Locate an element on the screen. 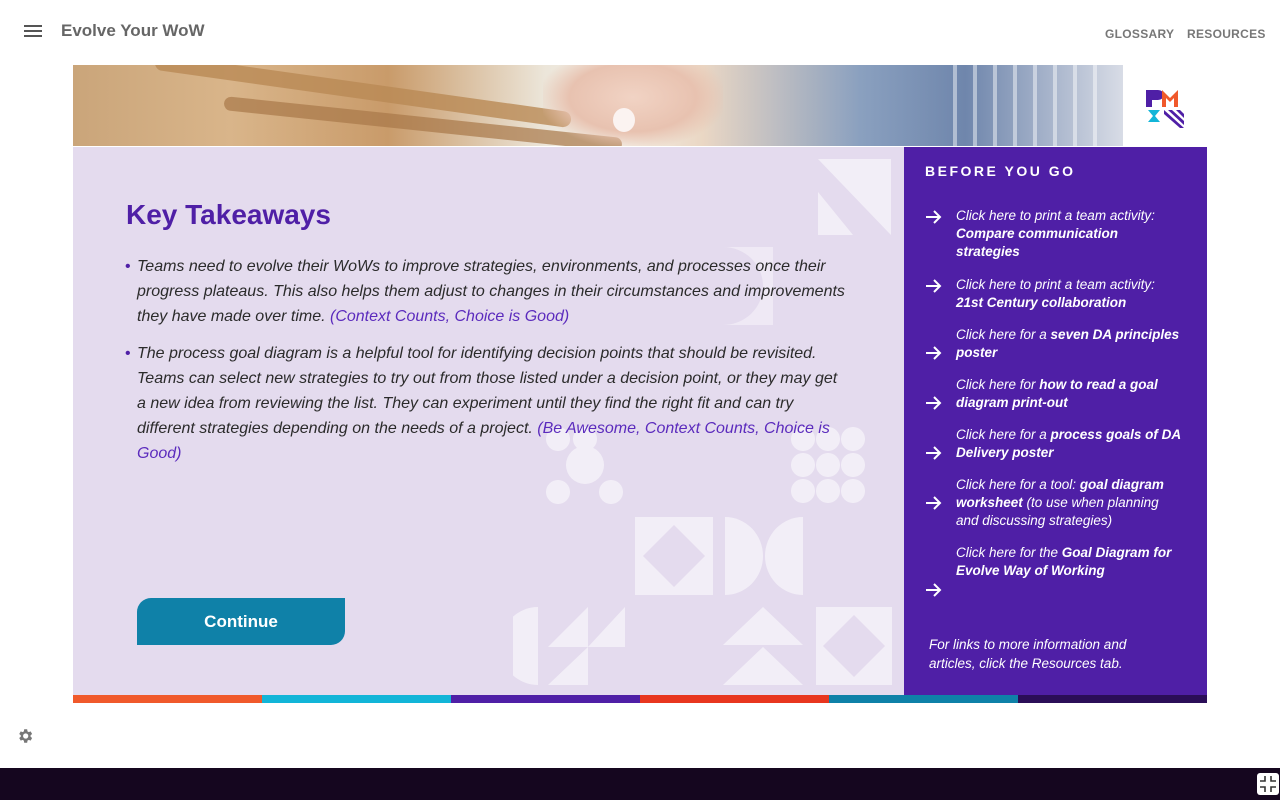 Image resolution: width=1280 pixels, height=800 pixels. exit-fullscreen-icon is located at coordinates (1268, 784).